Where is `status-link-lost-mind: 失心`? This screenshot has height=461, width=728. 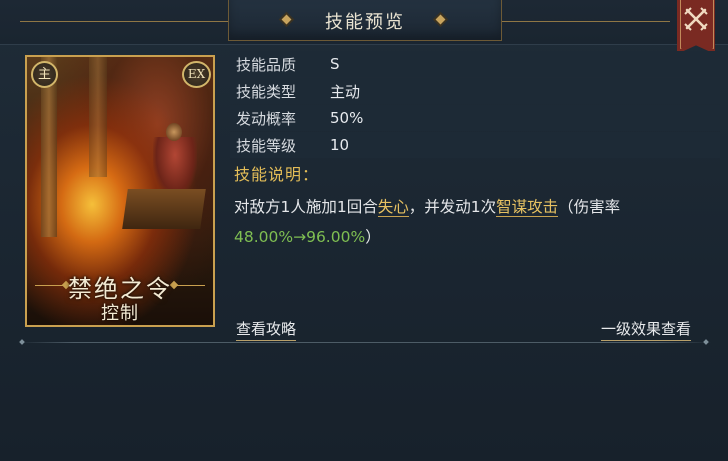 status-link-lost-mind: 失心 is located at coordinates (393, 207).